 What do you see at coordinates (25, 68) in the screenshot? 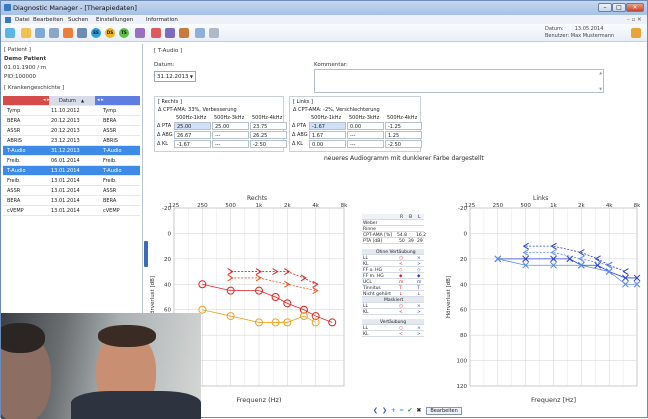
I see `patient-dob: 01.01.1900 / m` at bounding box center [25, 68].